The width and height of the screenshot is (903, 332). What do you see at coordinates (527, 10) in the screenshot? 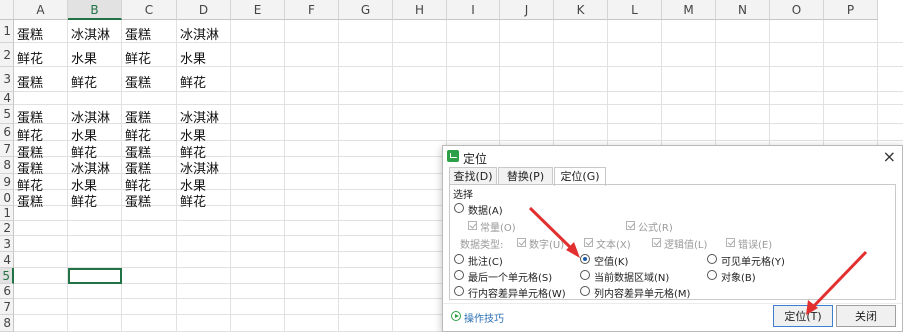
I see `column-header-j: J` at bounding box center [527, 10].